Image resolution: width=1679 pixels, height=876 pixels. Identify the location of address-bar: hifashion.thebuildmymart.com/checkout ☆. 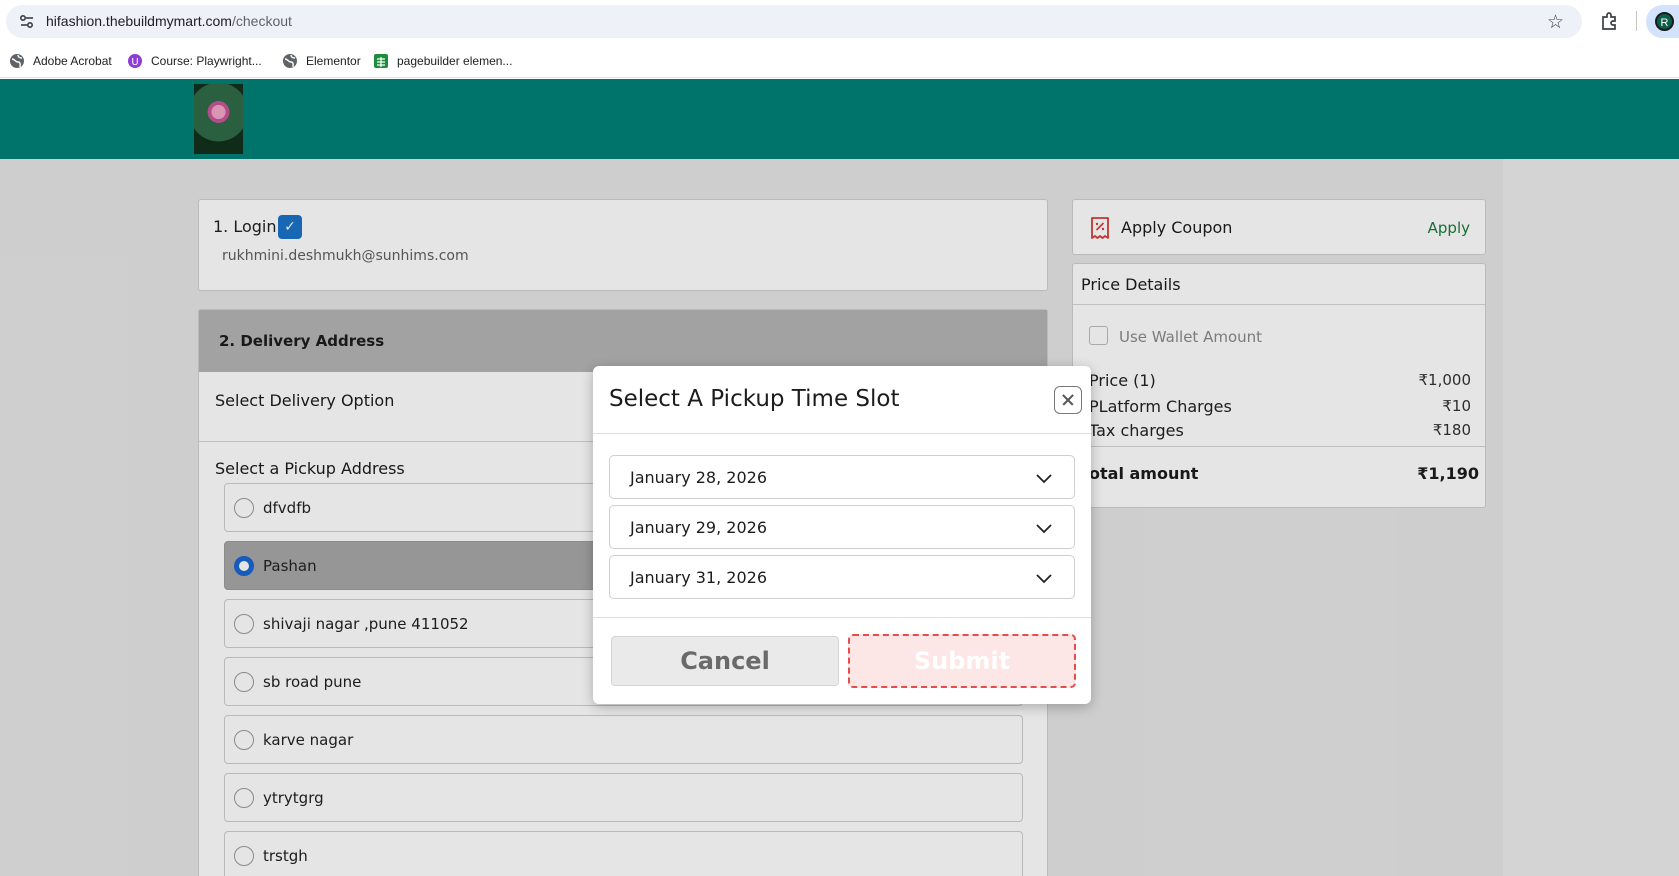
(794, 21).